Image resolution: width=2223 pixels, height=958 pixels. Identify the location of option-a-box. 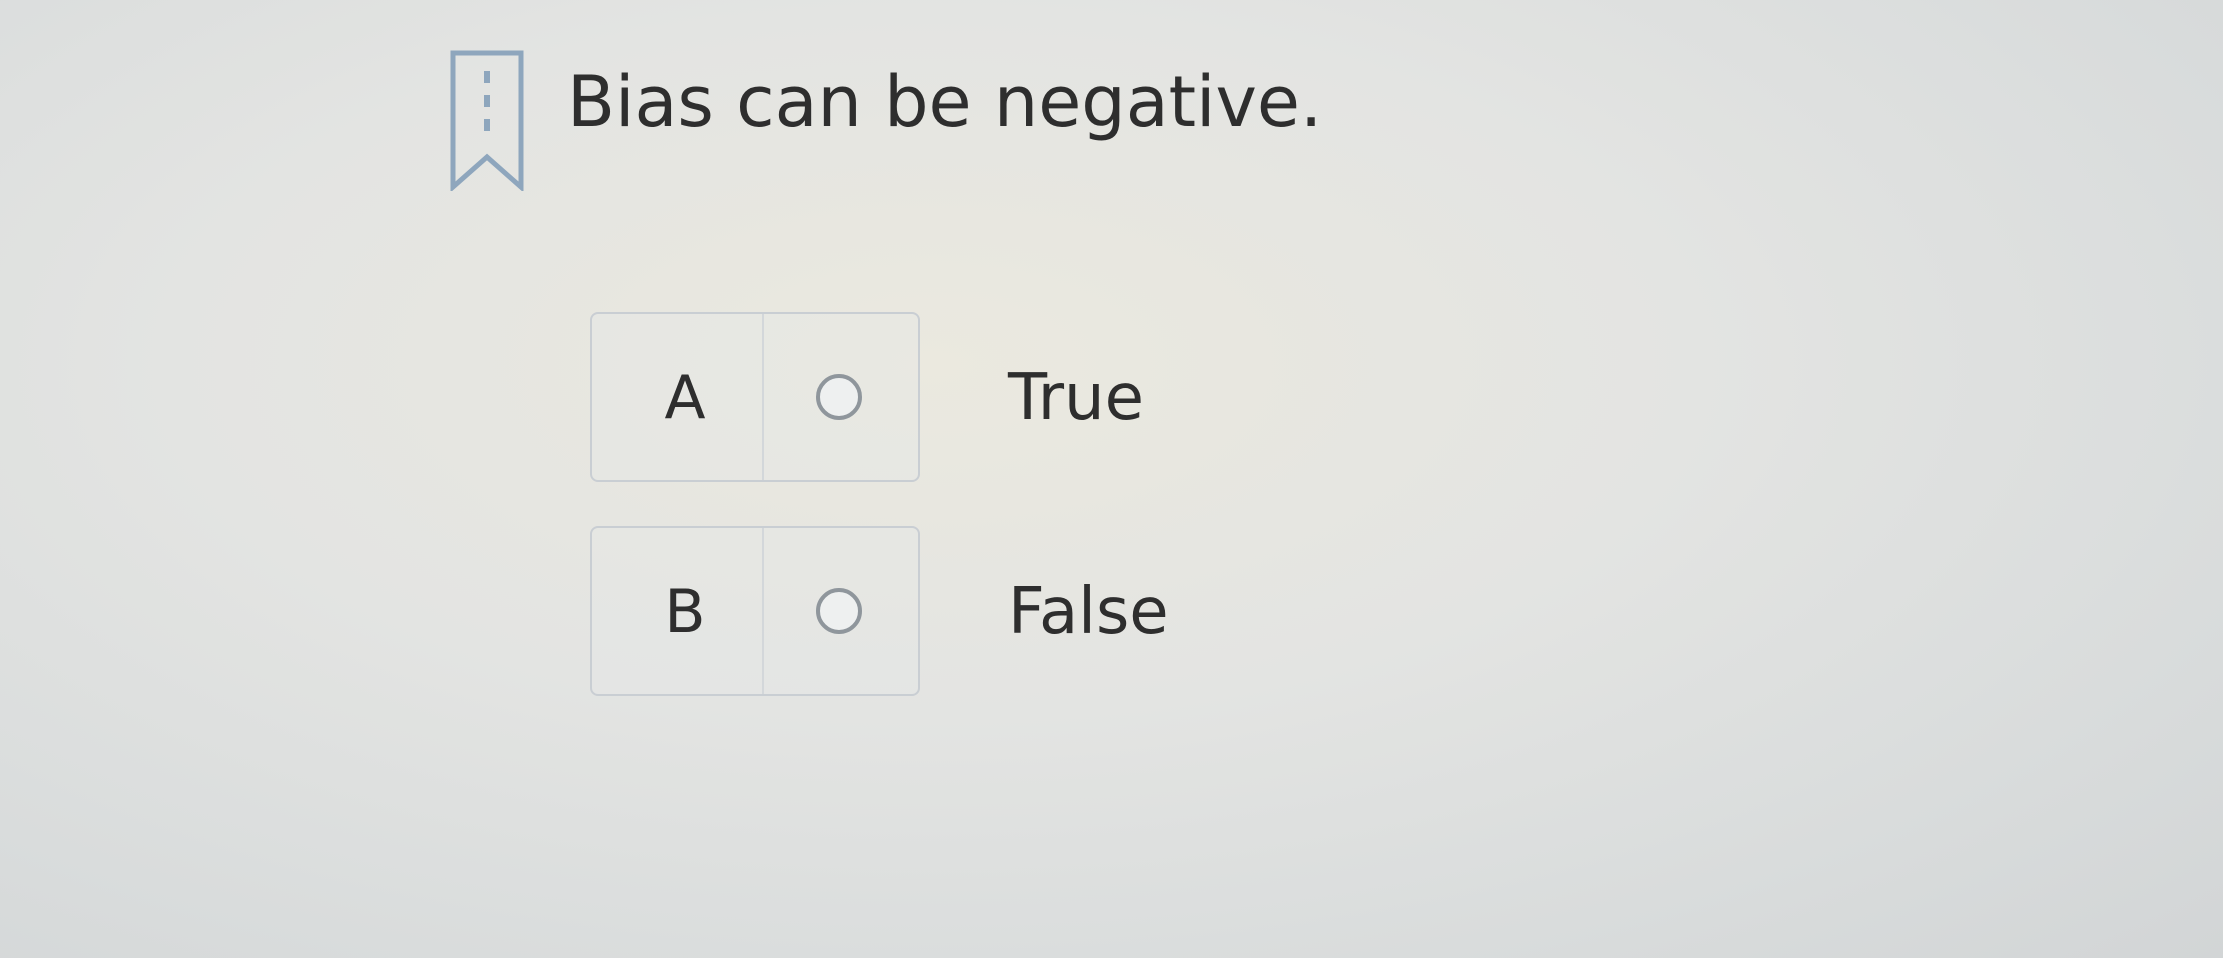
(755, 397).